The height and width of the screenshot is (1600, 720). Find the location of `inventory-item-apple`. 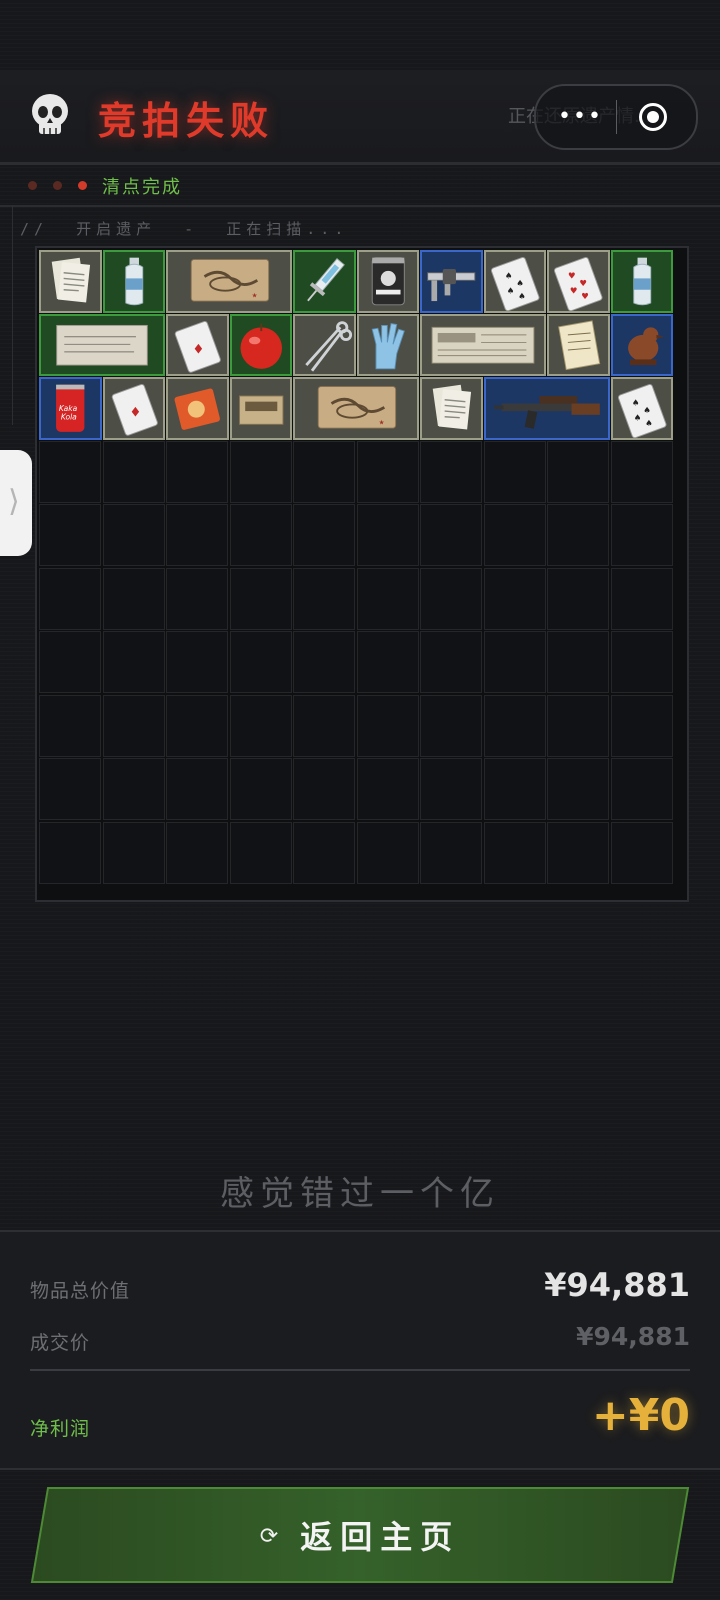

inventory-item-apple is located at coordinates (260, 344).